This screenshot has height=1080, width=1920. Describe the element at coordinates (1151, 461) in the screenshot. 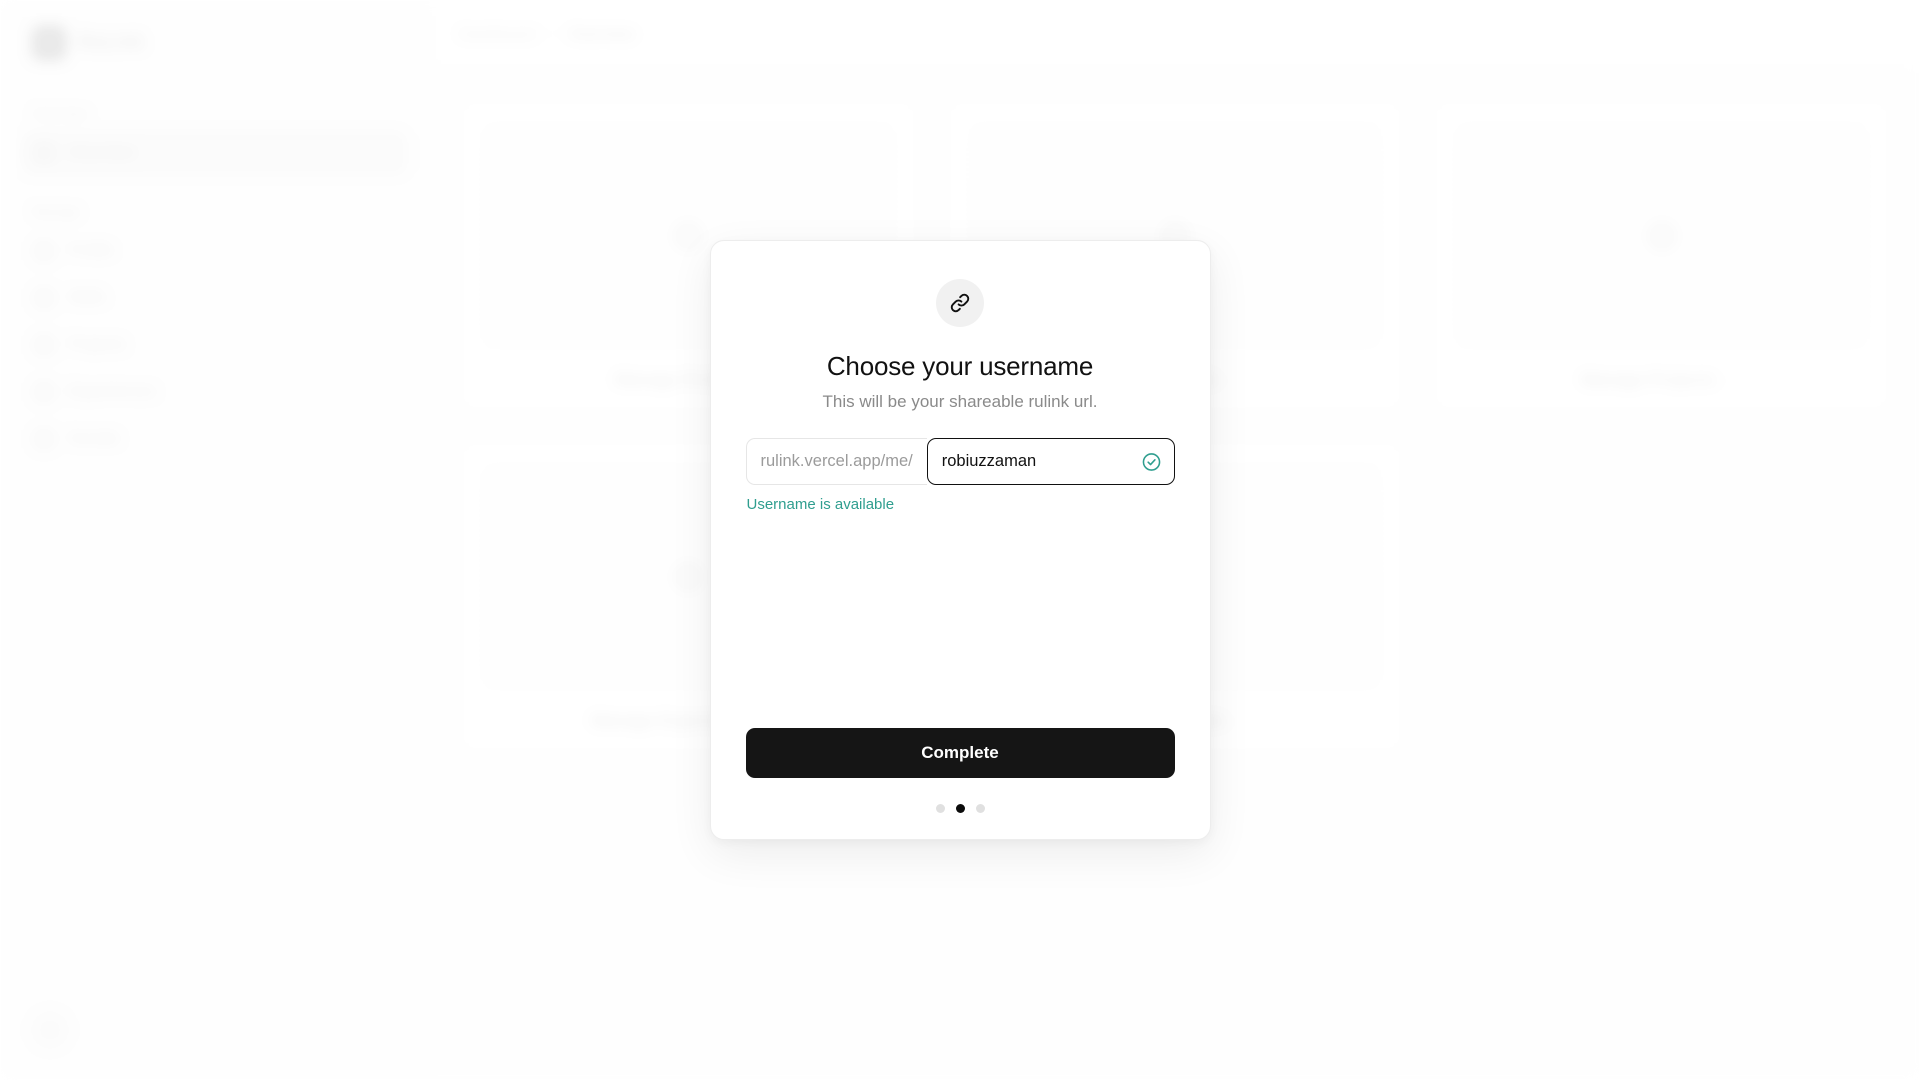

I see `circle-check-icon` at that location.